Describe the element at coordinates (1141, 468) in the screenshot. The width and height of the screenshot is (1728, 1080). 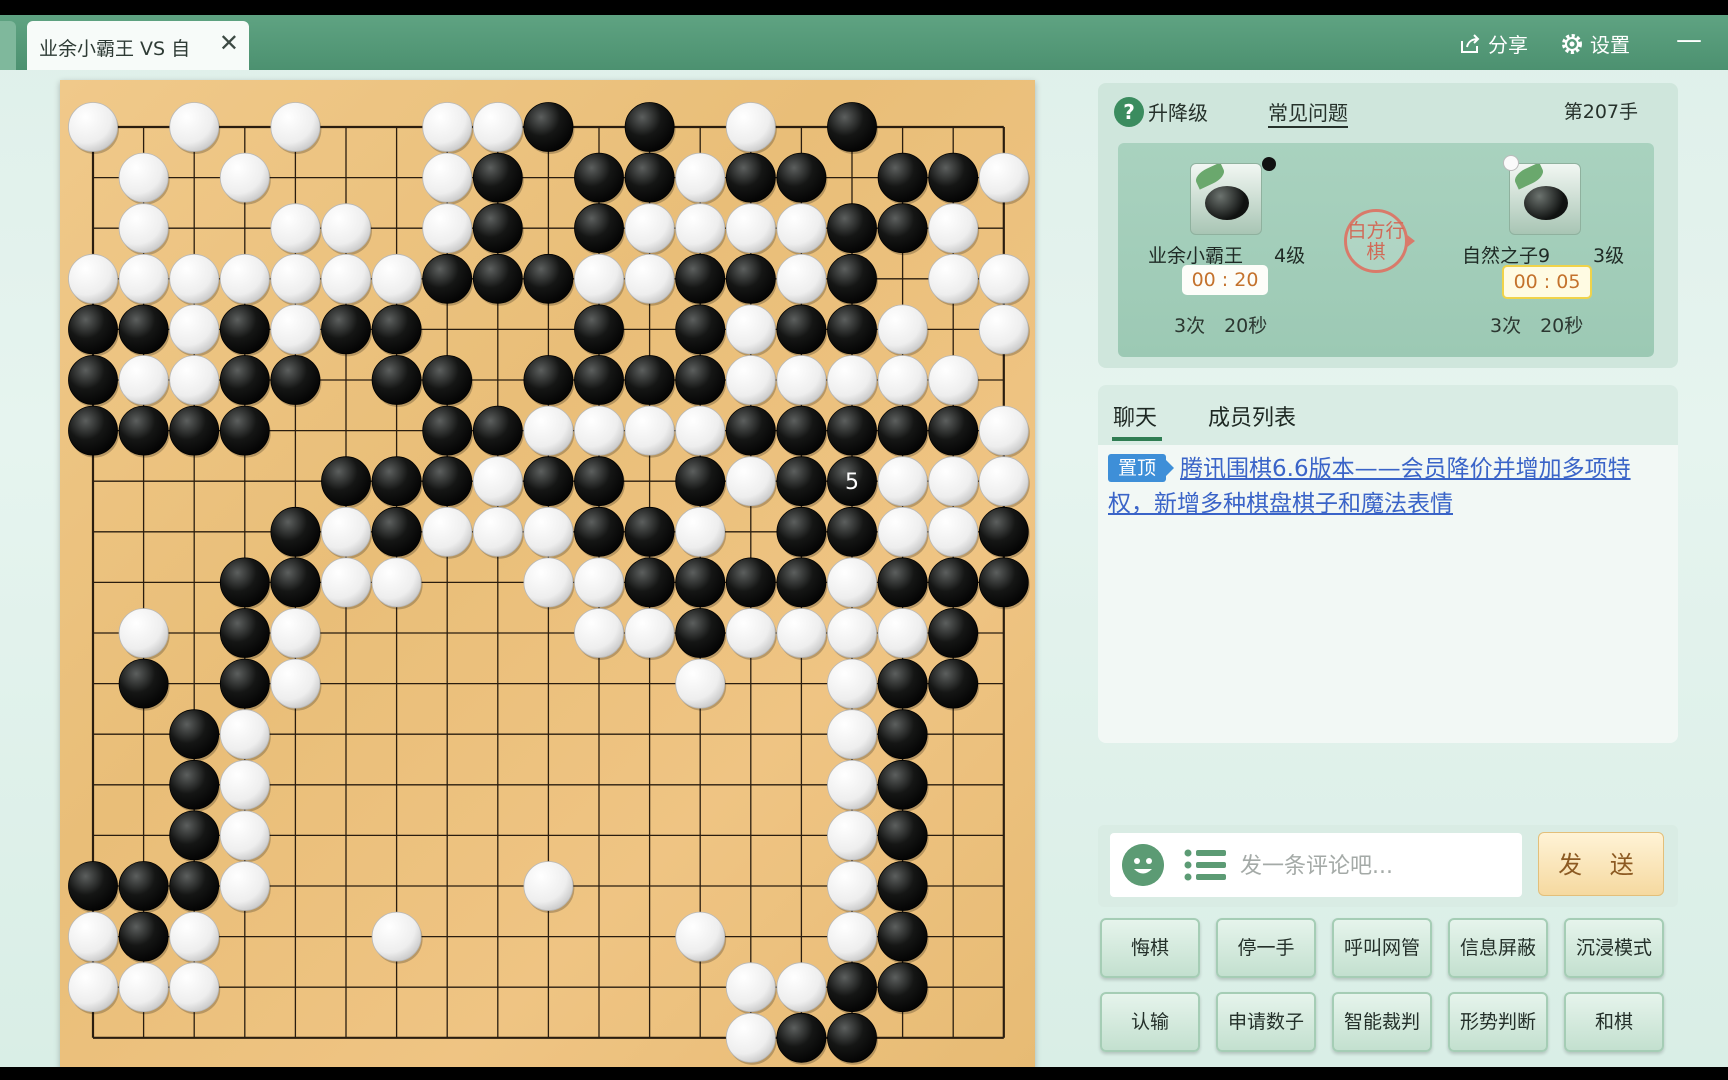
I see `pin-badge: 置顶` at that location.